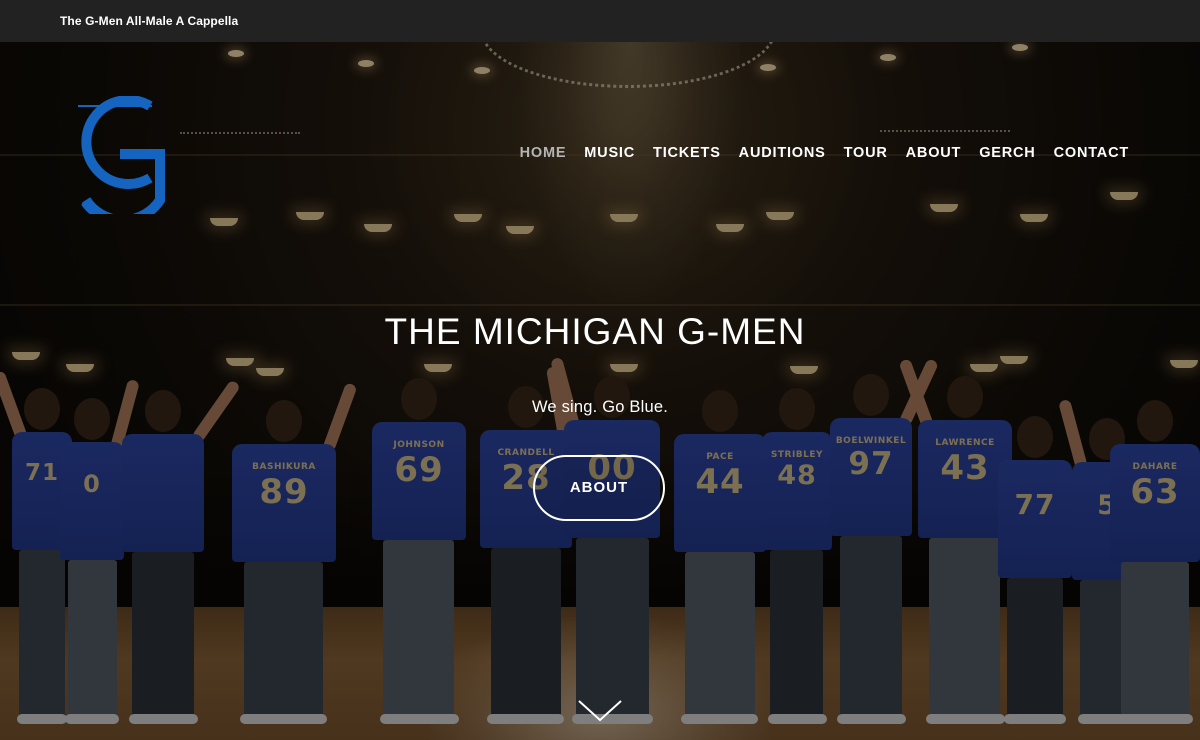 This screenshot has width=1200, height=740. Describe the element at coordinates (866, 153) in the screenshot. I see `nav-tour: TOUR` at that location.